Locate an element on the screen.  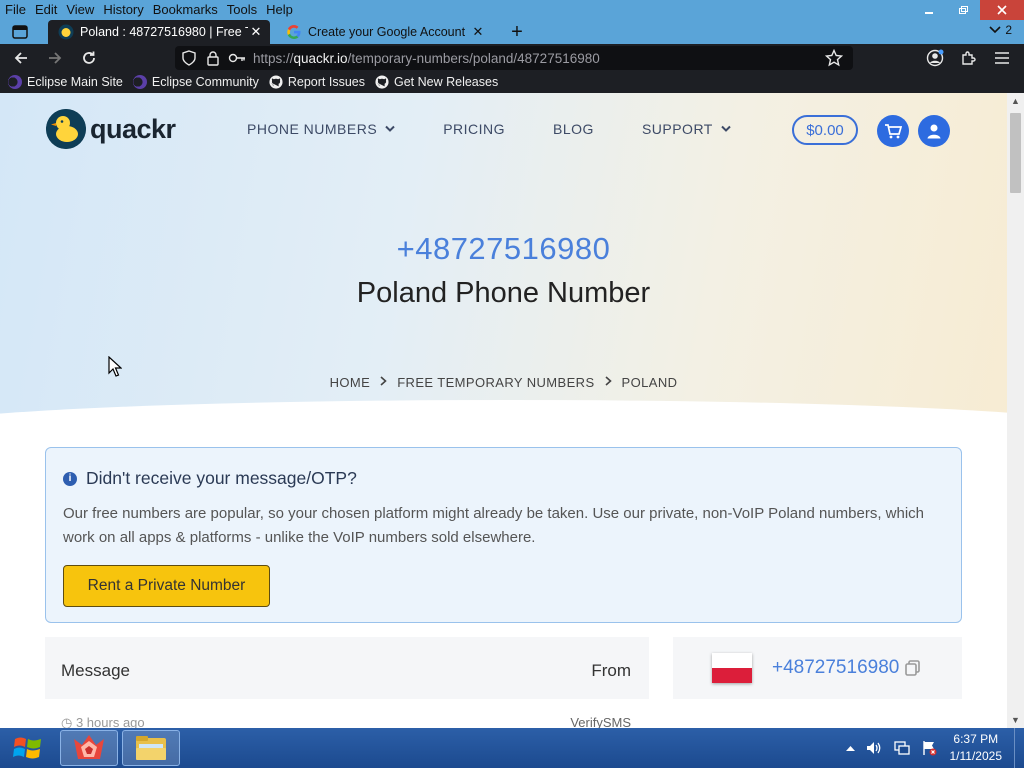
url-scheme: https:// is located at coordinates (273, 58).